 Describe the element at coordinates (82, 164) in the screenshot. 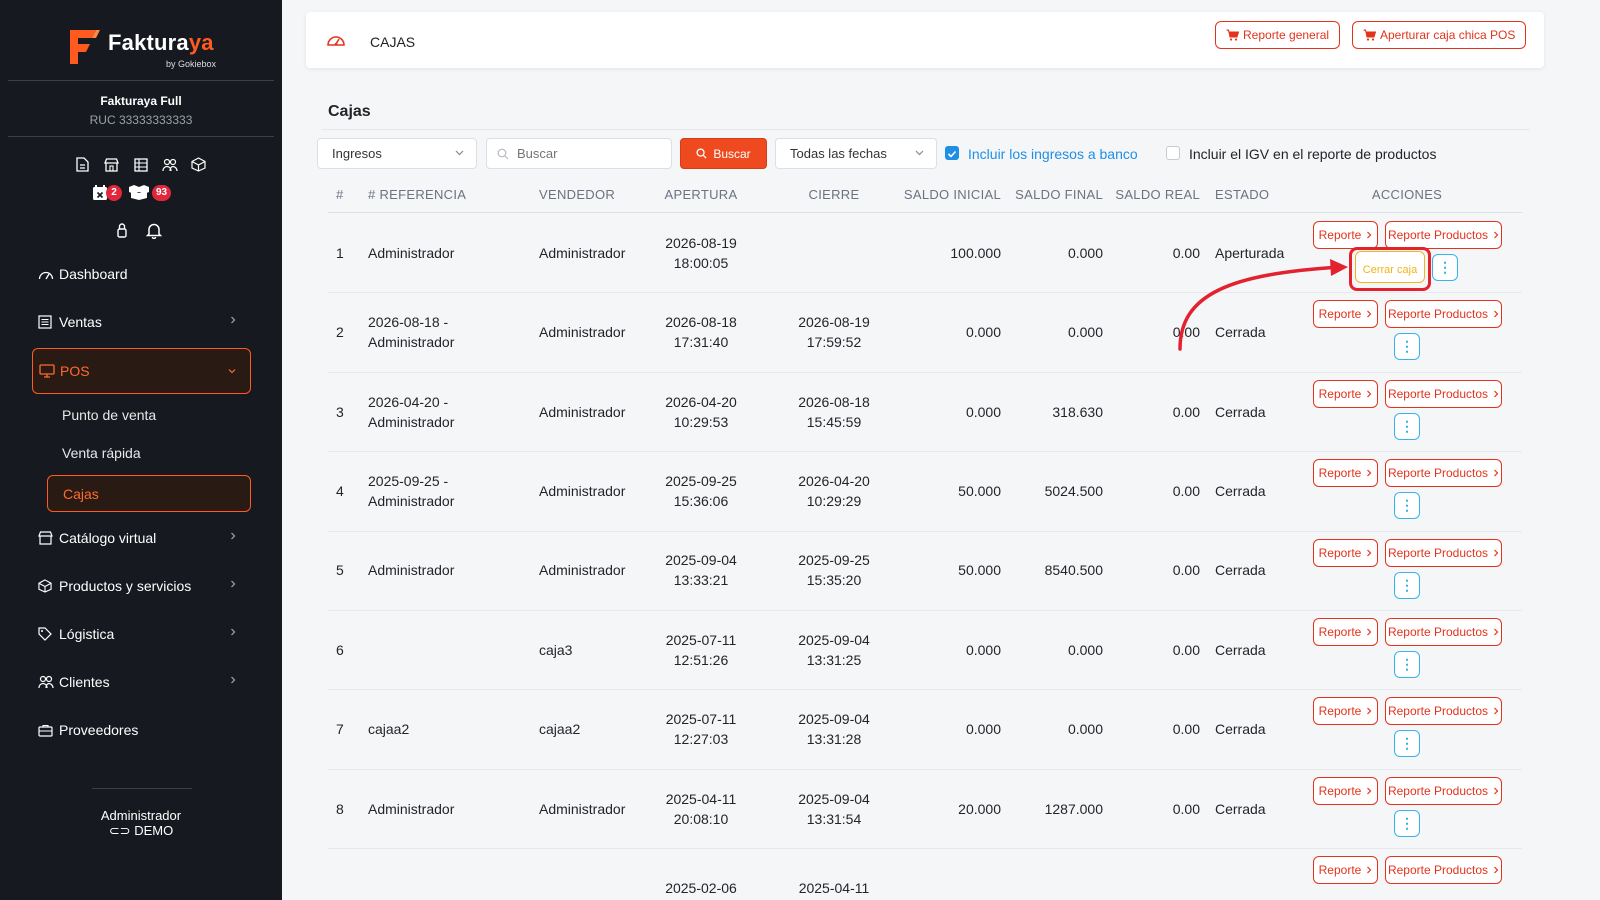

I see `document-icon` at that location.